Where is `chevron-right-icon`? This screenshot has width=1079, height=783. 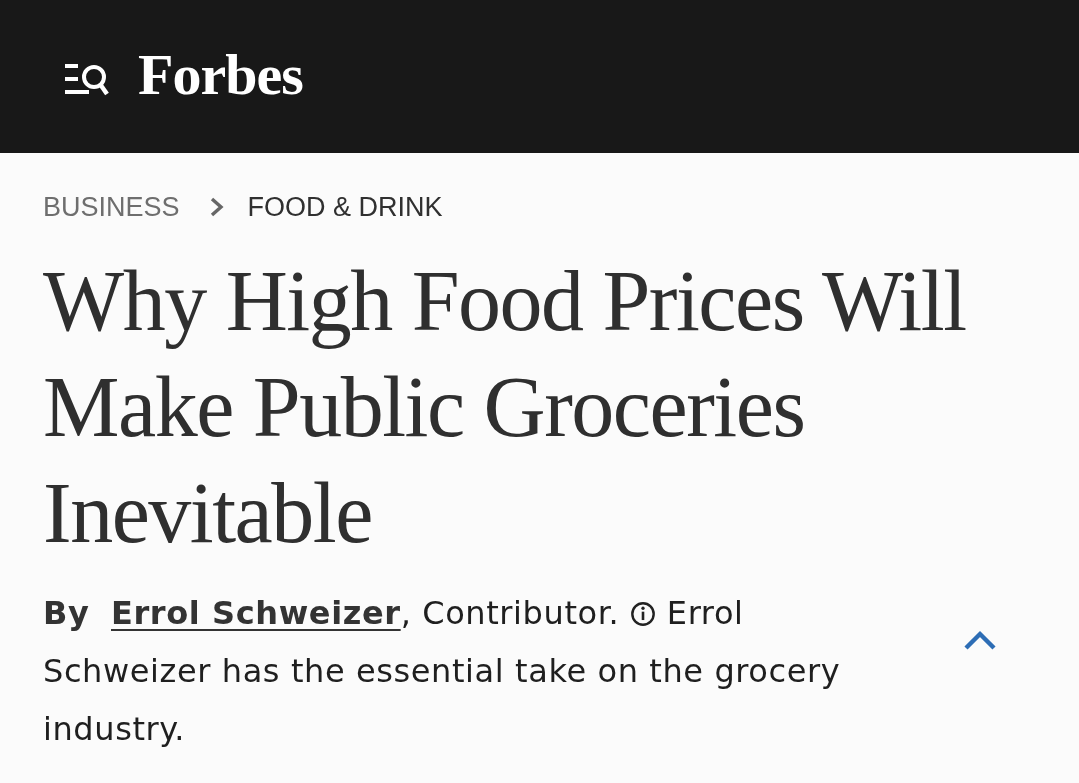 chevron-right-icon is located at coordinates (216, 207).